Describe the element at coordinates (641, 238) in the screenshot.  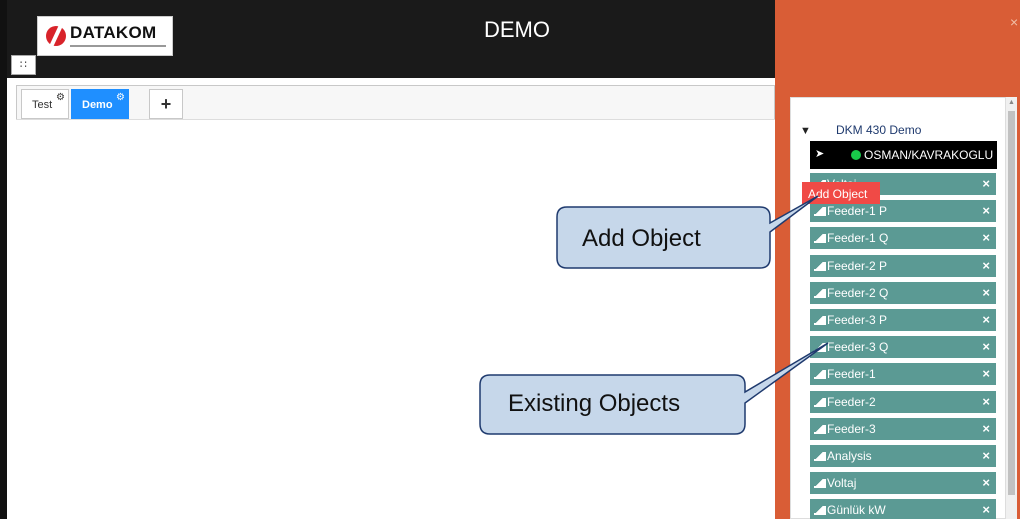
I see `callout-add-object-text: Add Object` at that location.